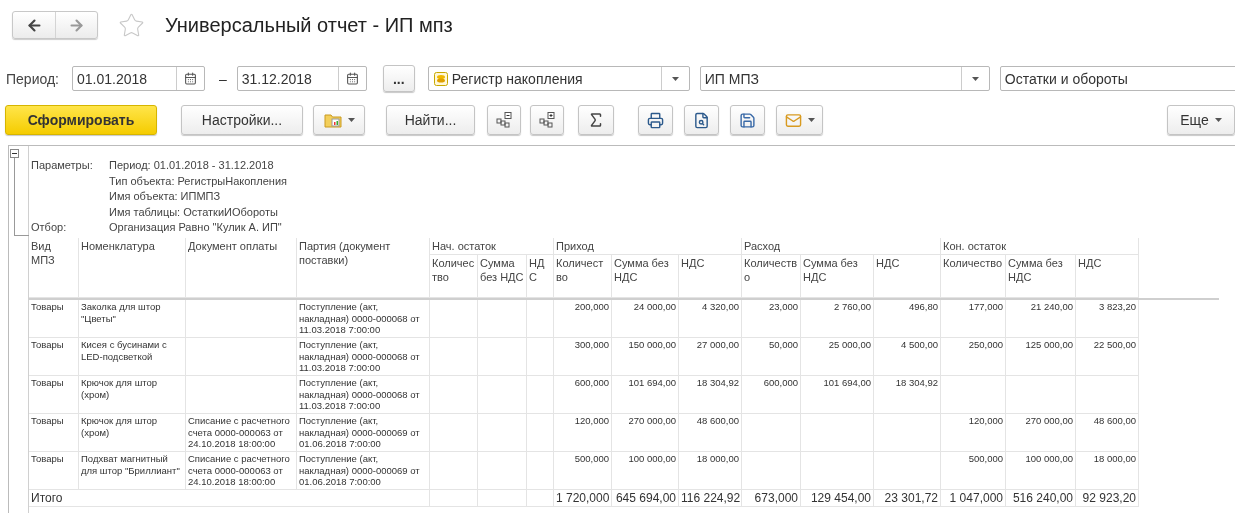 This screenshot has width=1235, height=513. Describe the element at coordinates (731, 78) in the screenshot. I see `select-value: ИП МПЗ` at that location.